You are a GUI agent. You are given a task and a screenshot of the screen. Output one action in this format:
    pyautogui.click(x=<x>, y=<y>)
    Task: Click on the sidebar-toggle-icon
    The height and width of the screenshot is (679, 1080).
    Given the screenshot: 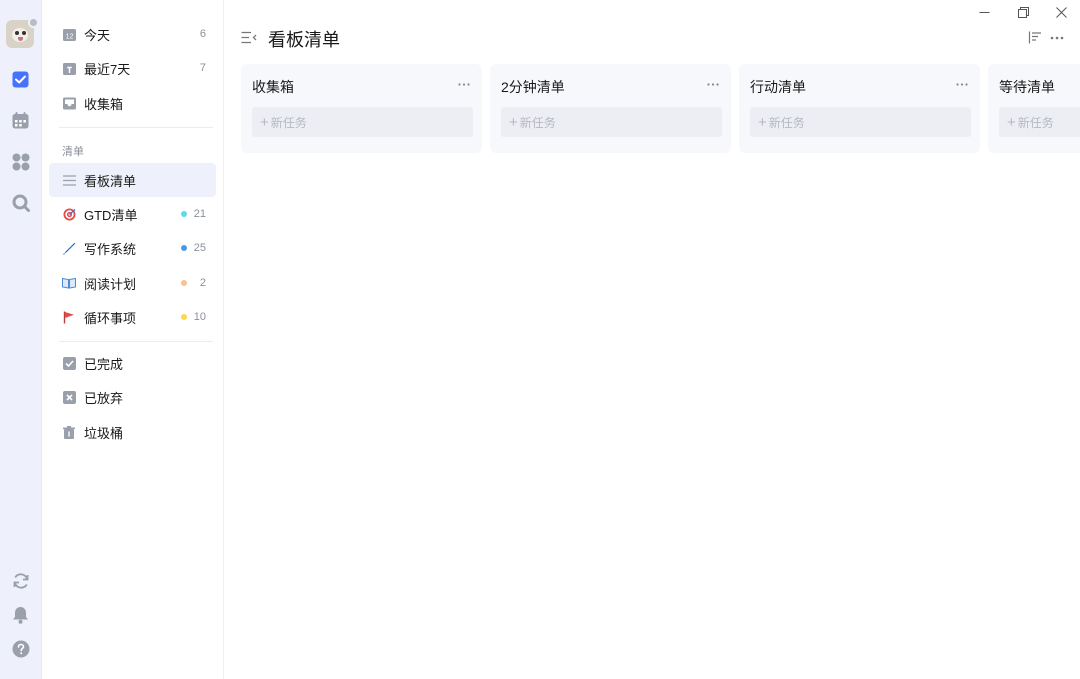 What is the action you would take?
    pyautogui.click(x=249, y=37)
    